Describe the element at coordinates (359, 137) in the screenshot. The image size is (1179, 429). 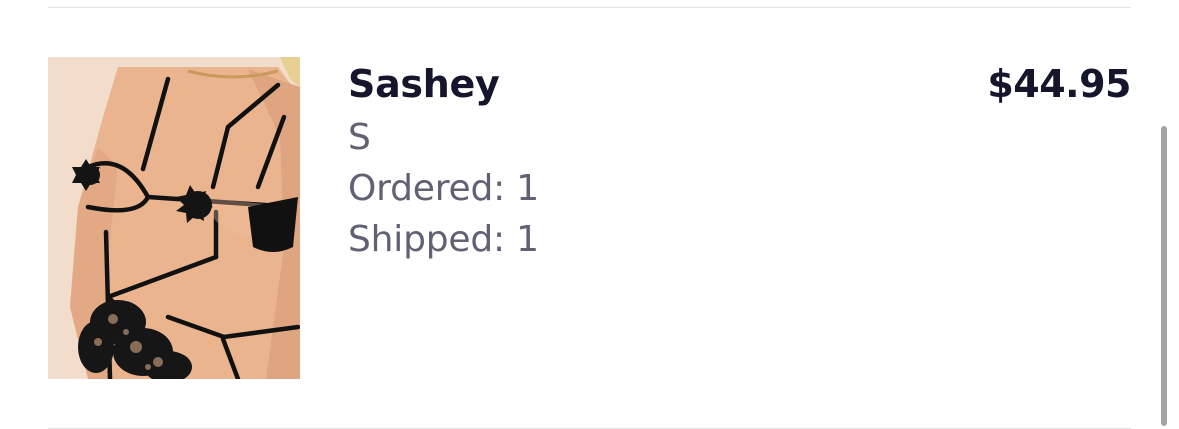
I see `product-size: S` at that location.